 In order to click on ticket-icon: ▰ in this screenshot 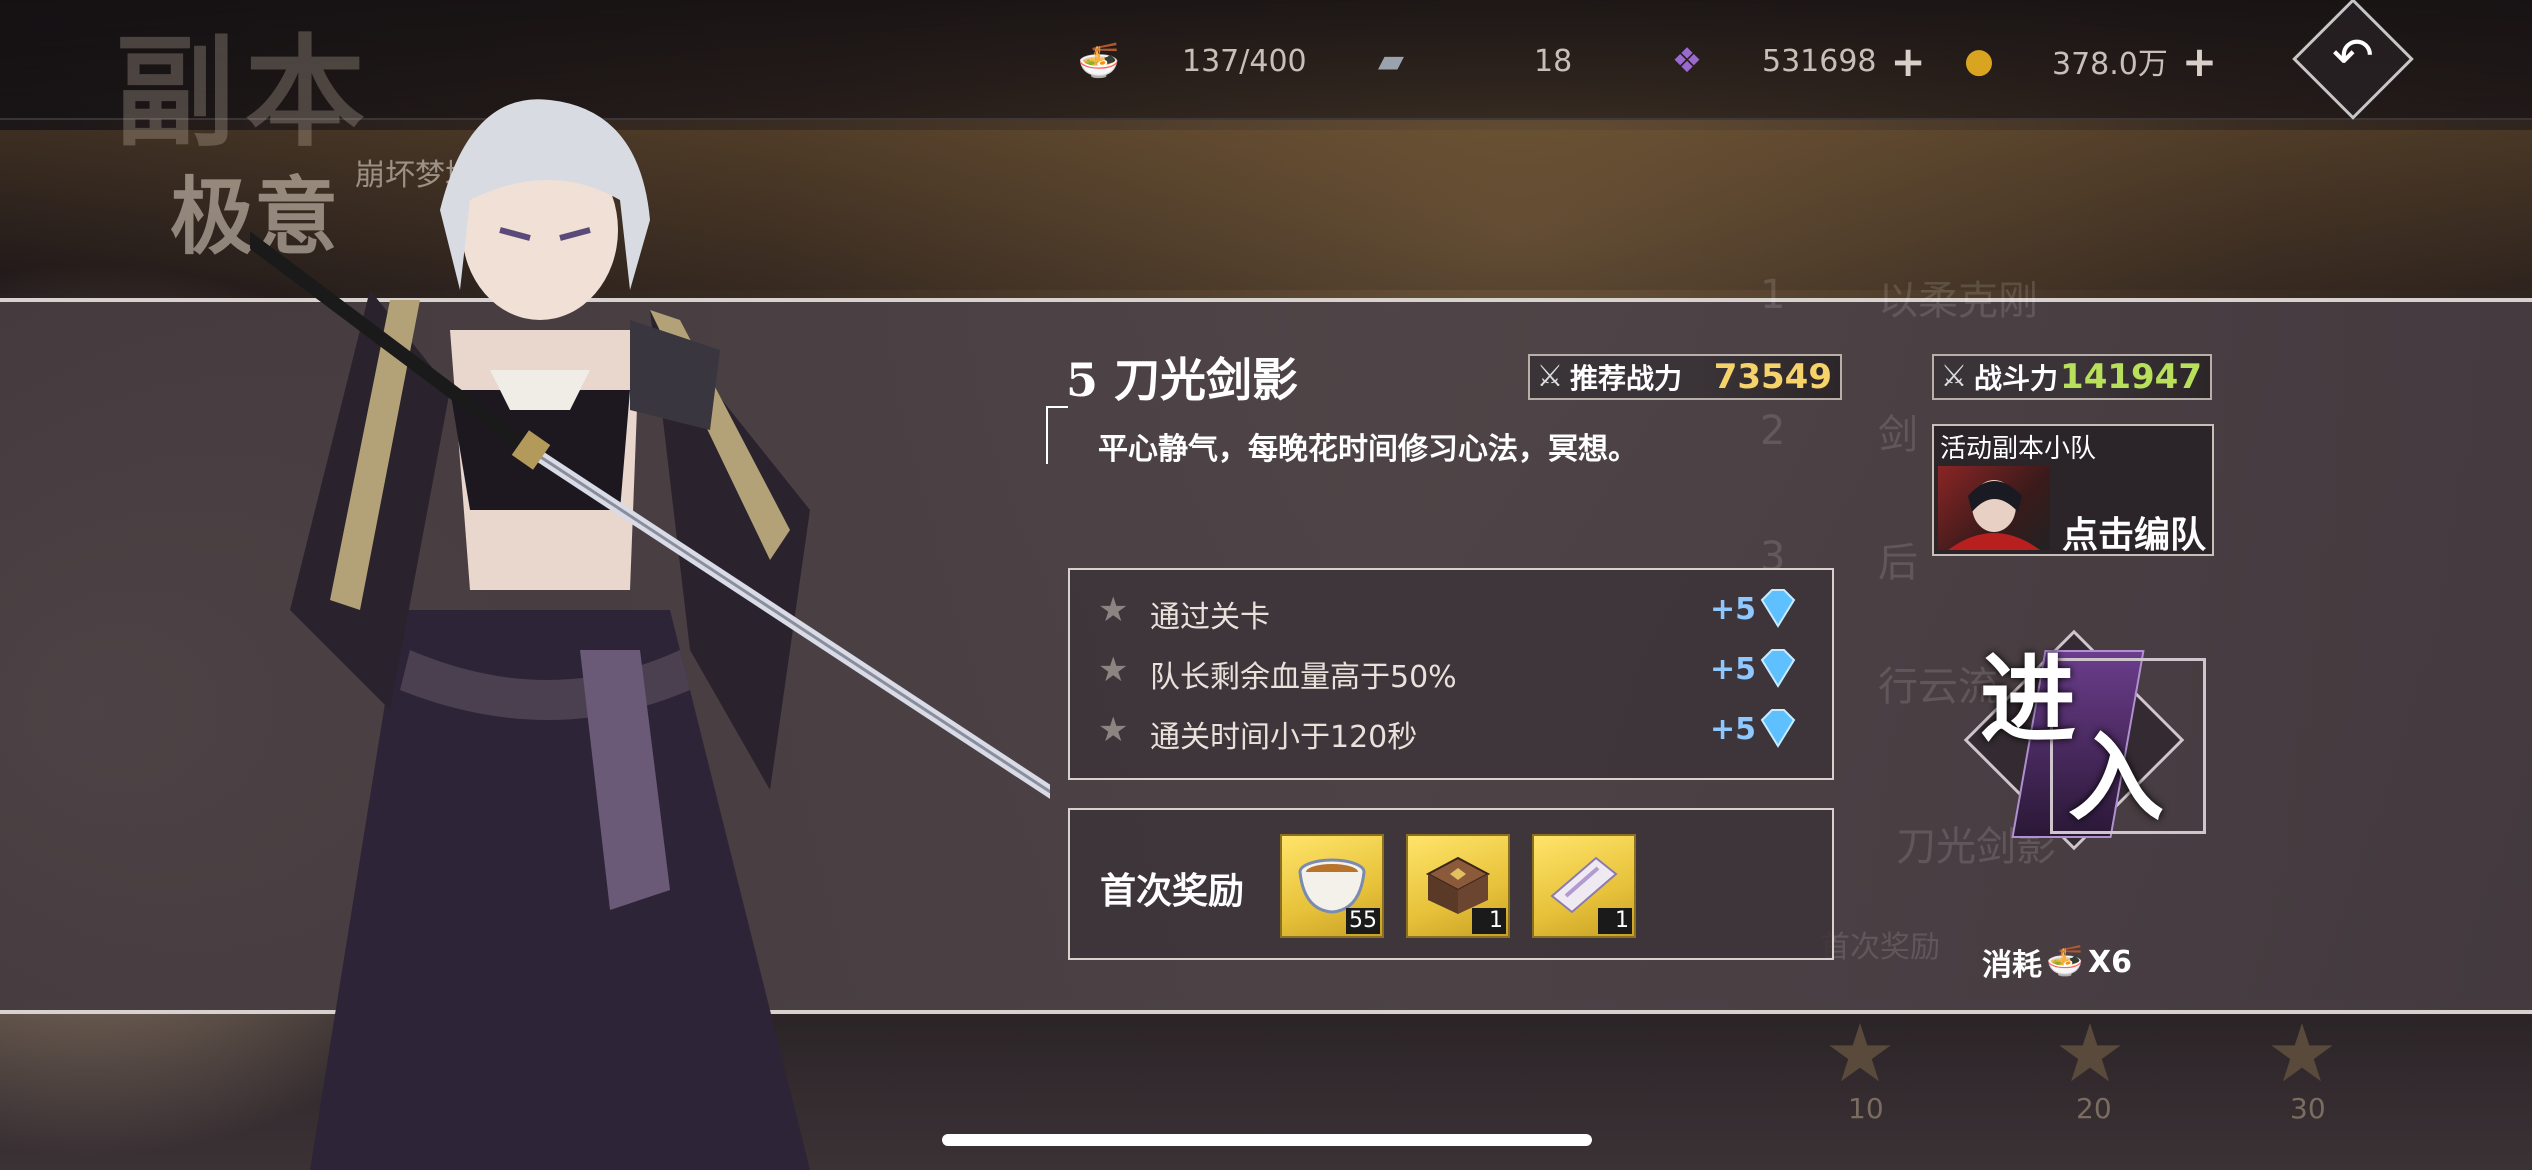, I will do `click(1391, 61)`.